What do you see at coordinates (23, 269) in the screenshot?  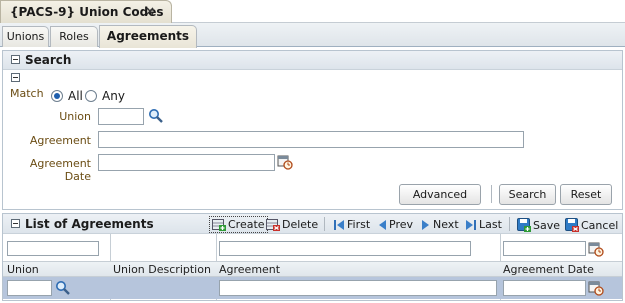 I see `column-header-union: Union` at bounding box center [23, 269].